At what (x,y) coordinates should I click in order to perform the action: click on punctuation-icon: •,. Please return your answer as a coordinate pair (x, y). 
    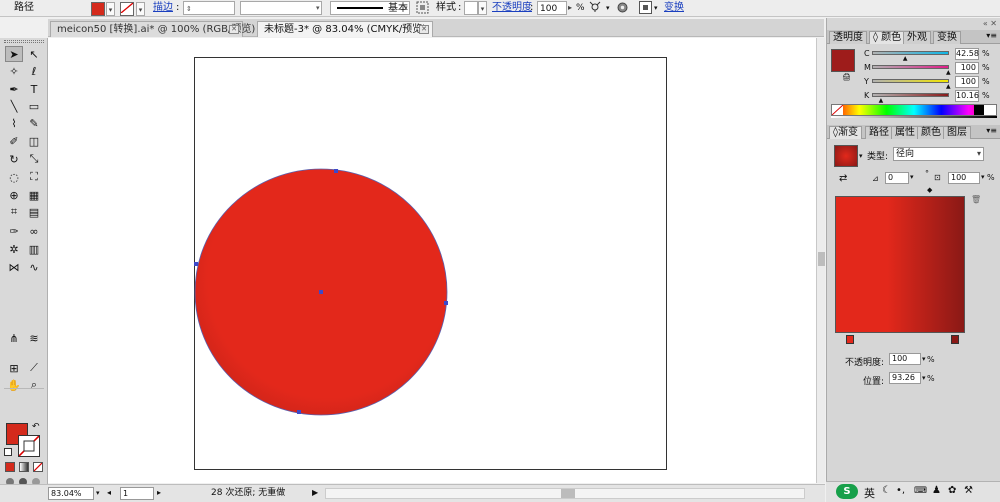
    Looking at the image, I should click on (900, 490).